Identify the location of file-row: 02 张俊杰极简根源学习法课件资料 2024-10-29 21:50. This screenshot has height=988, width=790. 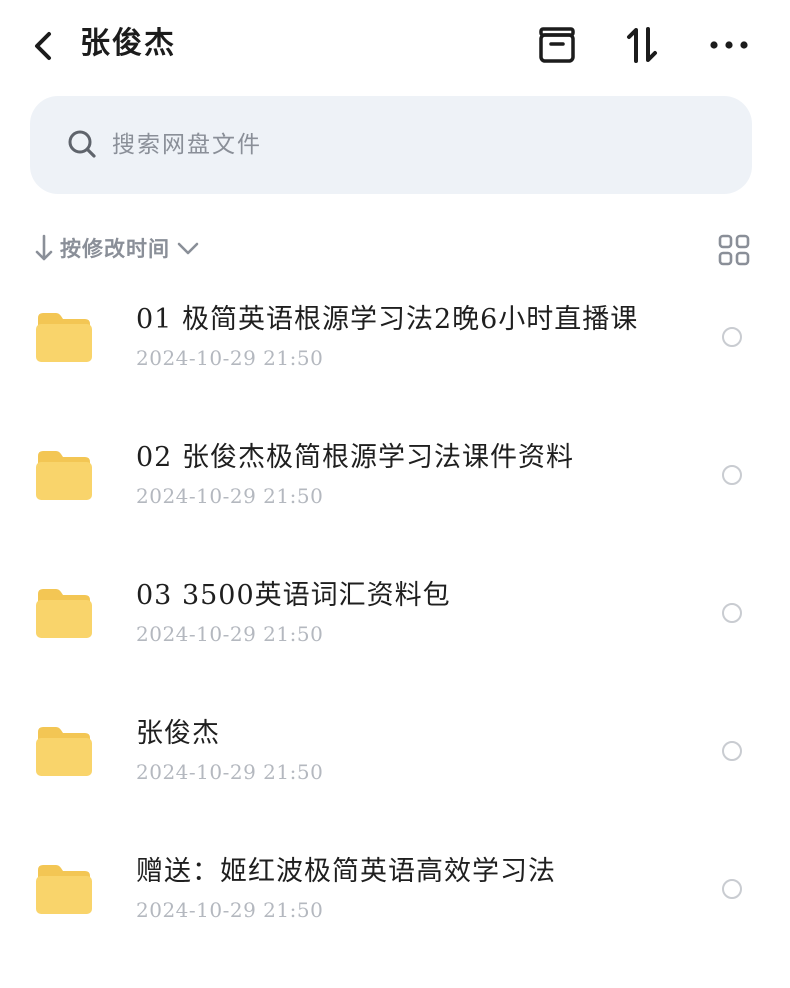
(395, 477).